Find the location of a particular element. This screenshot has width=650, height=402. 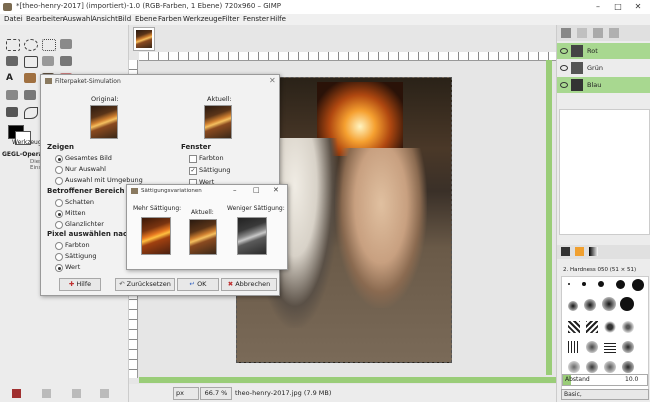

ellipse-select-icon is located at coordinates (31, 45).